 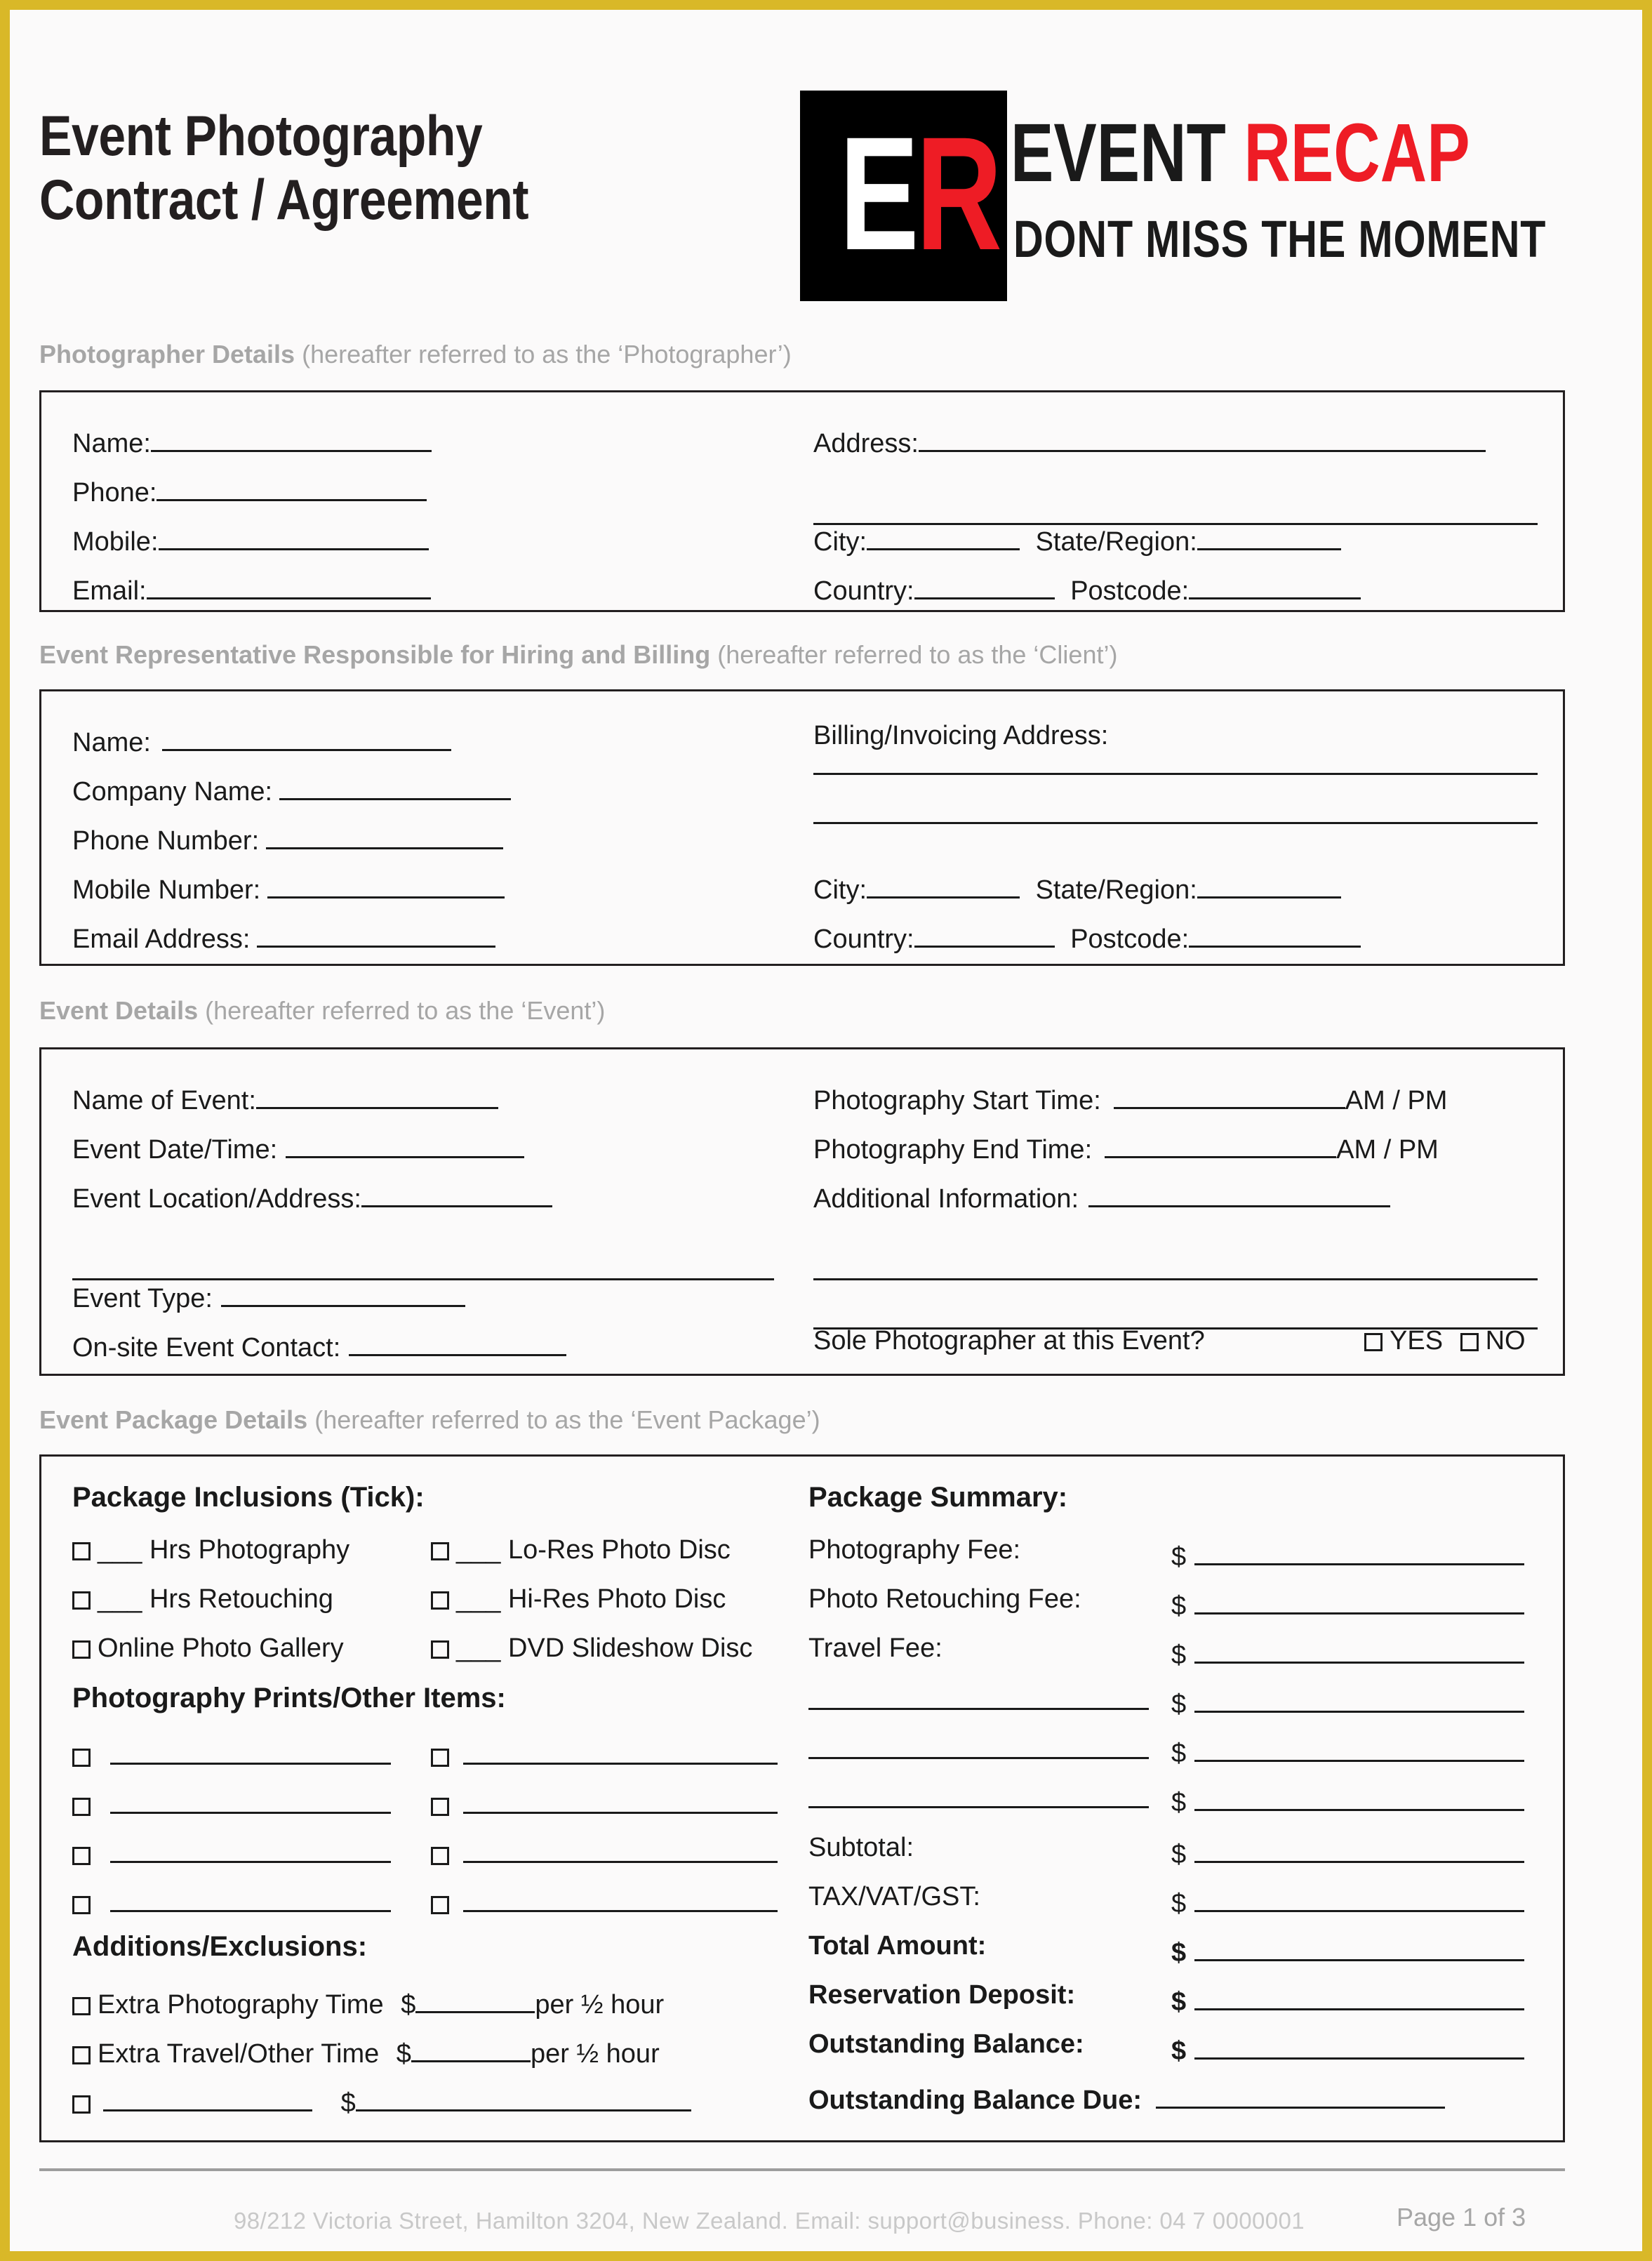 I want to click on prints-row-4-left, so click(x=231, y=1901).